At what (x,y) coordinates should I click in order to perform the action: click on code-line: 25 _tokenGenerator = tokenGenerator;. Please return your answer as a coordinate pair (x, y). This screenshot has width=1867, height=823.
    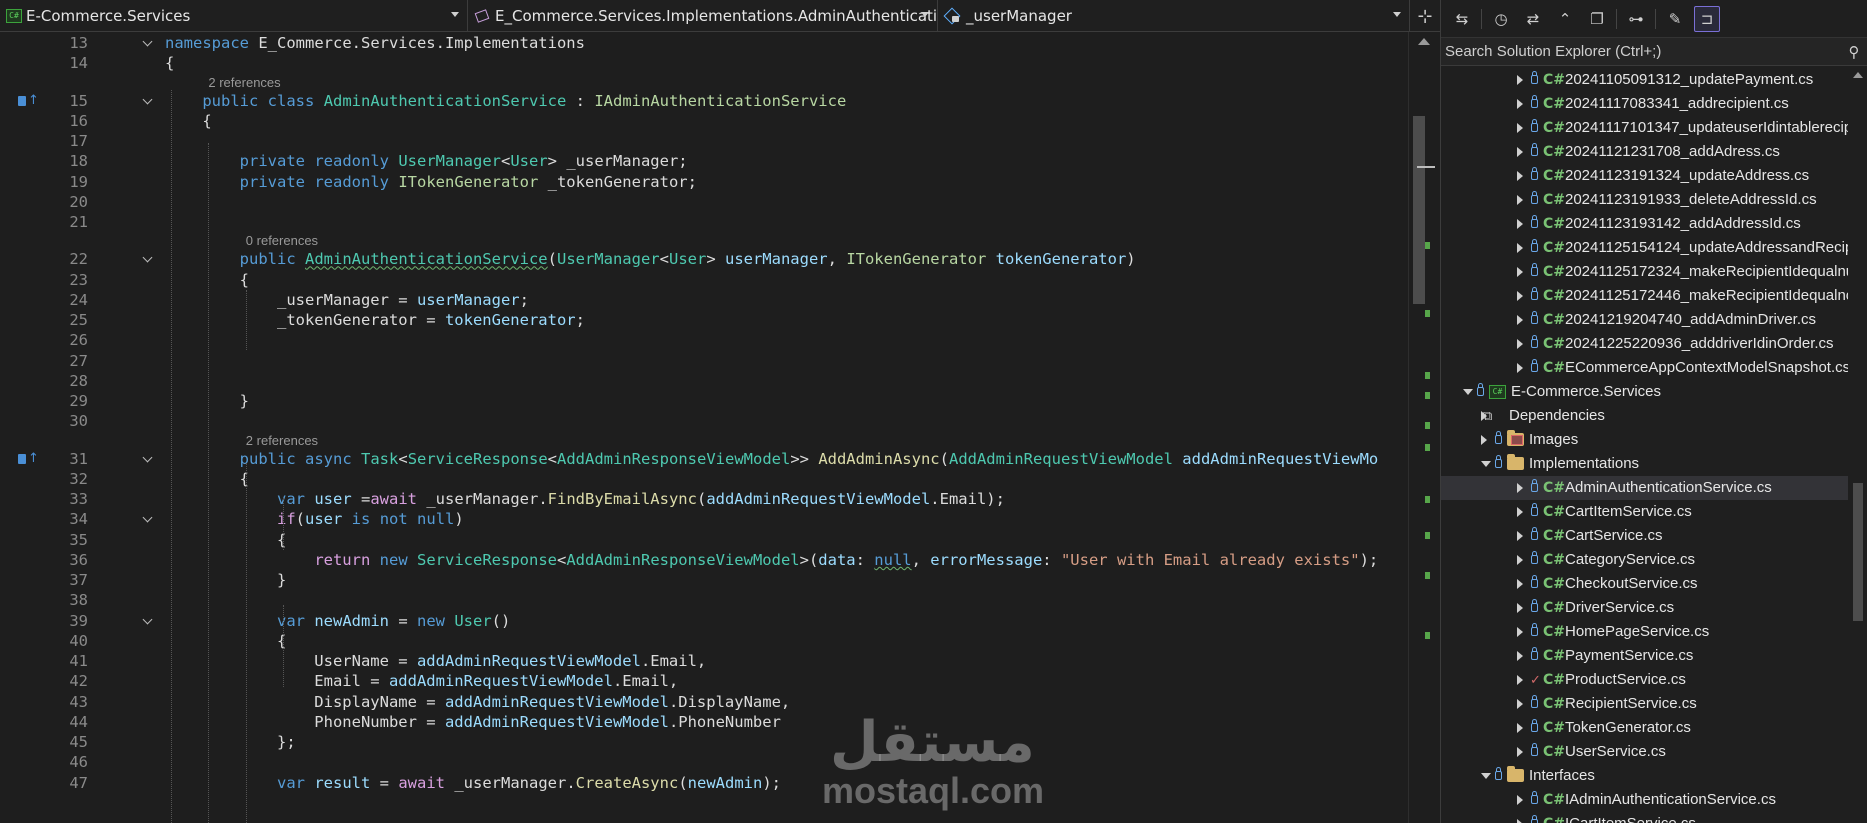
    Looking at the image, I should click on (704, 320).